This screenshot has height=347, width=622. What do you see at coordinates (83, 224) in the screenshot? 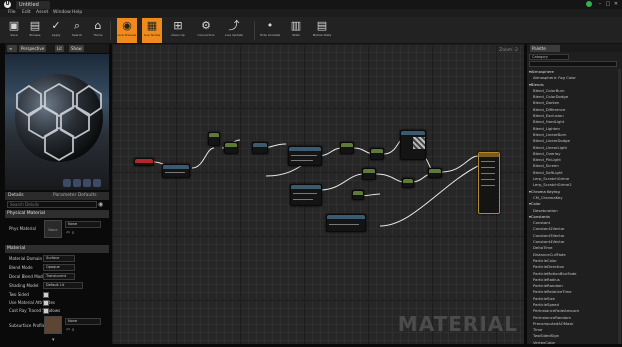
I see `phys-material-dropdown: None` at bounding box center [83, 224].